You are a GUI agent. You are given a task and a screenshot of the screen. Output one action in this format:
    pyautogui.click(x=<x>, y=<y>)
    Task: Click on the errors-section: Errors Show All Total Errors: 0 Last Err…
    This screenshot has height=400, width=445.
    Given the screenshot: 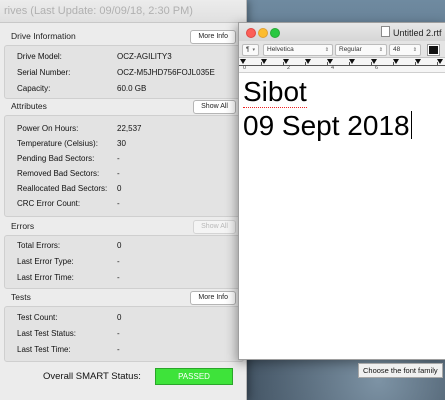 What is the action you would take?
    pyautogui.click(x=123, y=253)
    